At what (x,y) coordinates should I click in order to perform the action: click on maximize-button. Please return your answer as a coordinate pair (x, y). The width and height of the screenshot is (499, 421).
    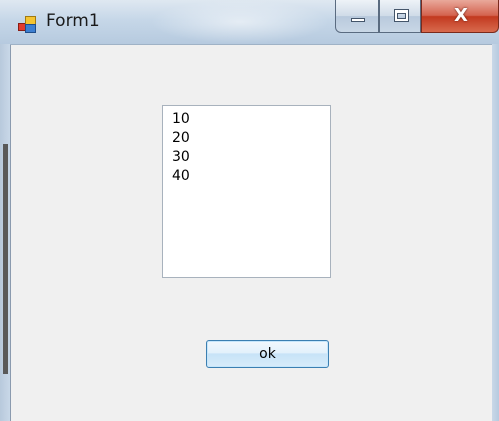
    Looking at the image, I should click on (400, 16).